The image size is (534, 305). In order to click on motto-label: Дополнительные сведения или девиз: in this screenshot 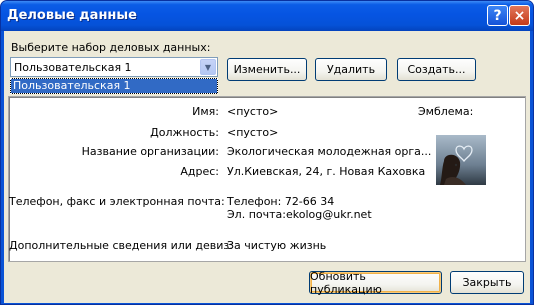, I will do `click(121, 245)`.